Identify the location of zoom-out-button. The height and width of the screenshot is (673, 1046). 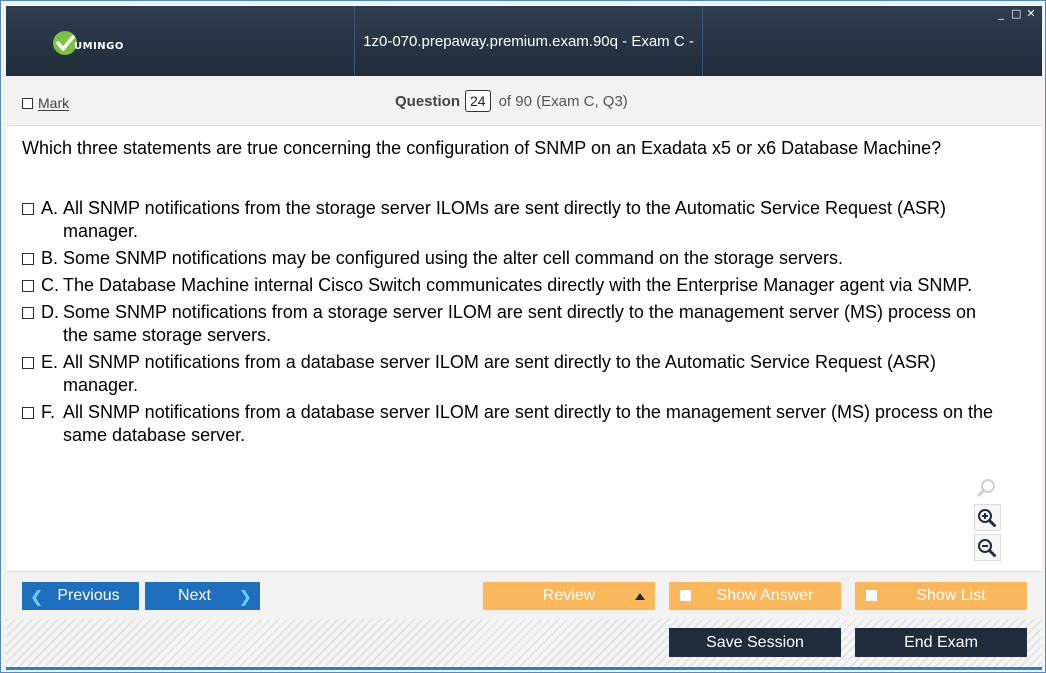
(987, 547).